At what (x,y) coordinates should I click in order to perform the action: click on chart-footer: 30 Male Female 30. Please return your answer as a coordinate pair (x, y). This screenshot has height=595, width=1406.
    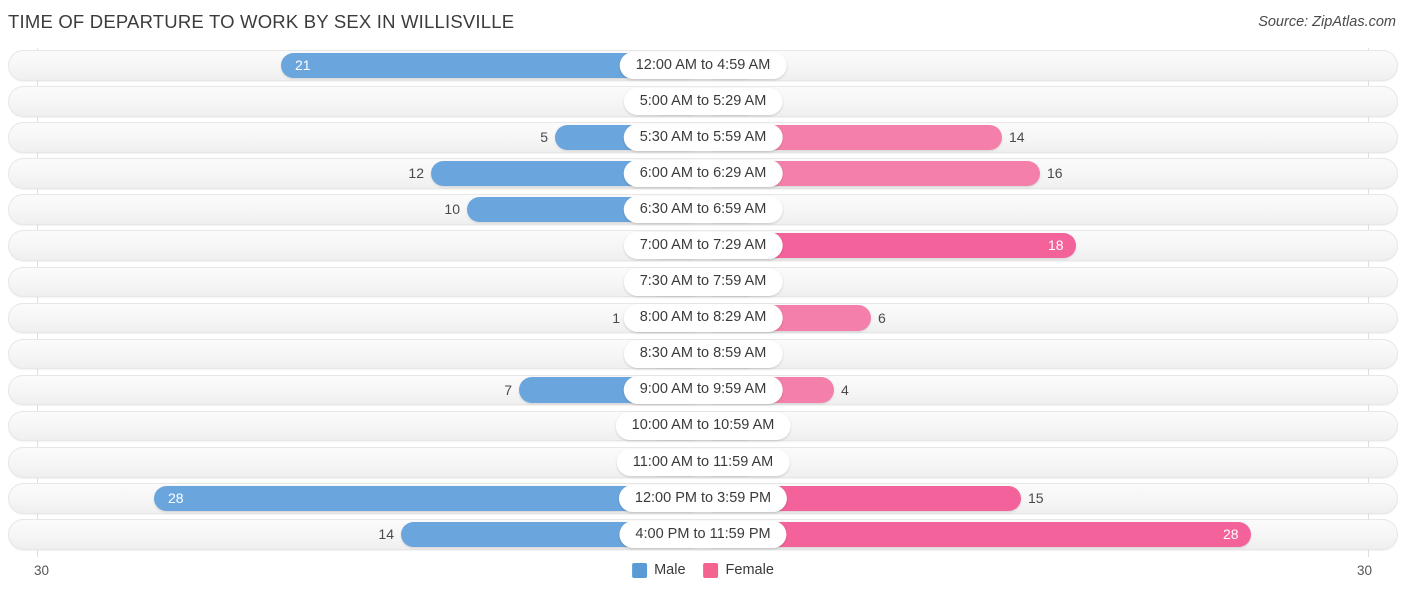
    Looking at the image, I should click on (703, 574).